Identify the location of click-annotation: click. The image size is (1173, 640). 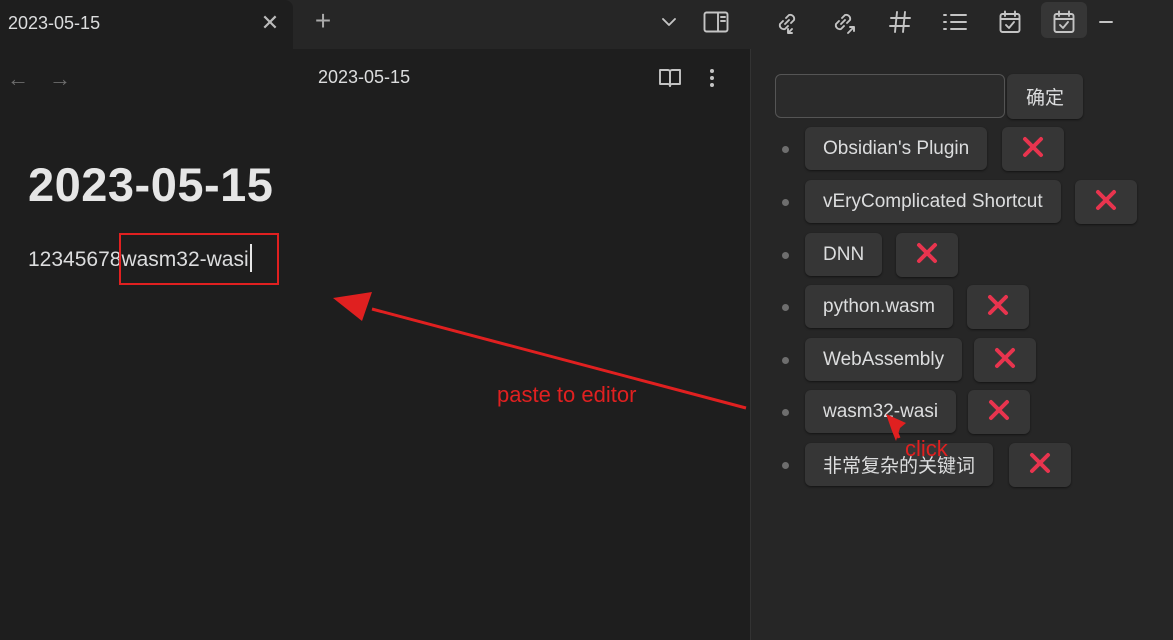
(926, 448).